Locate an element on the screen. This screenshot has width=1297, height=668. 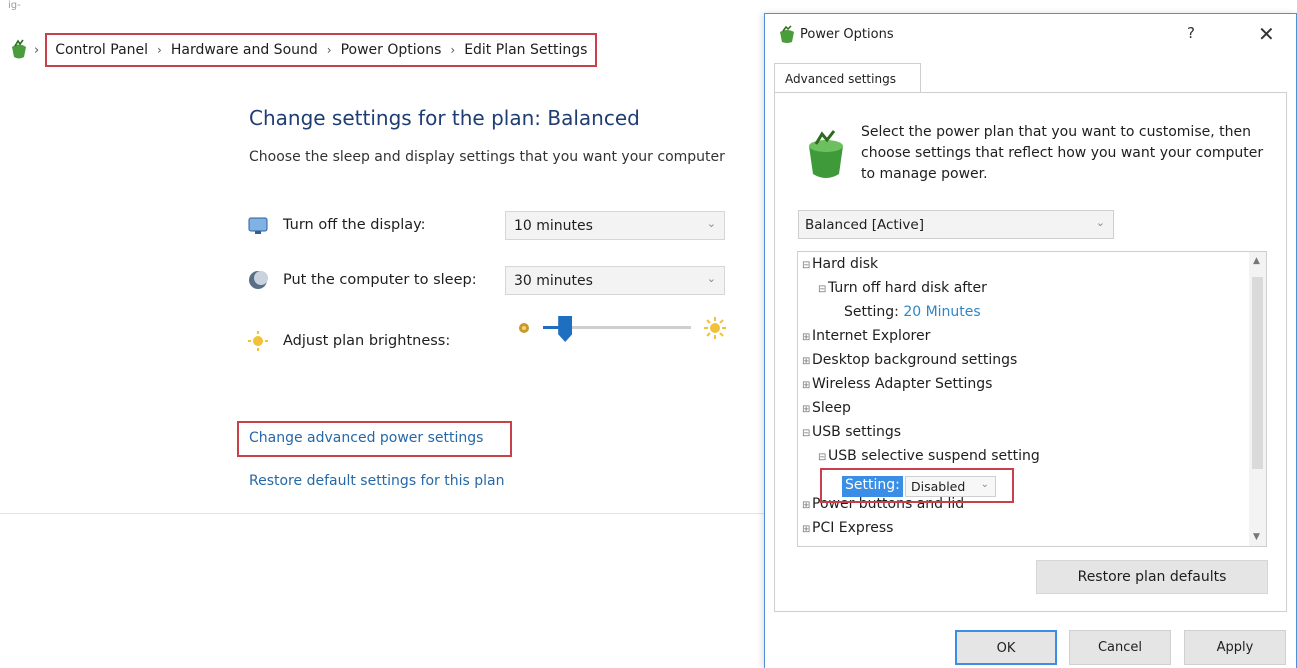
tree-item-hard-disk-setting: Setting: 20 Minutes is located at coordinates (912, 312).